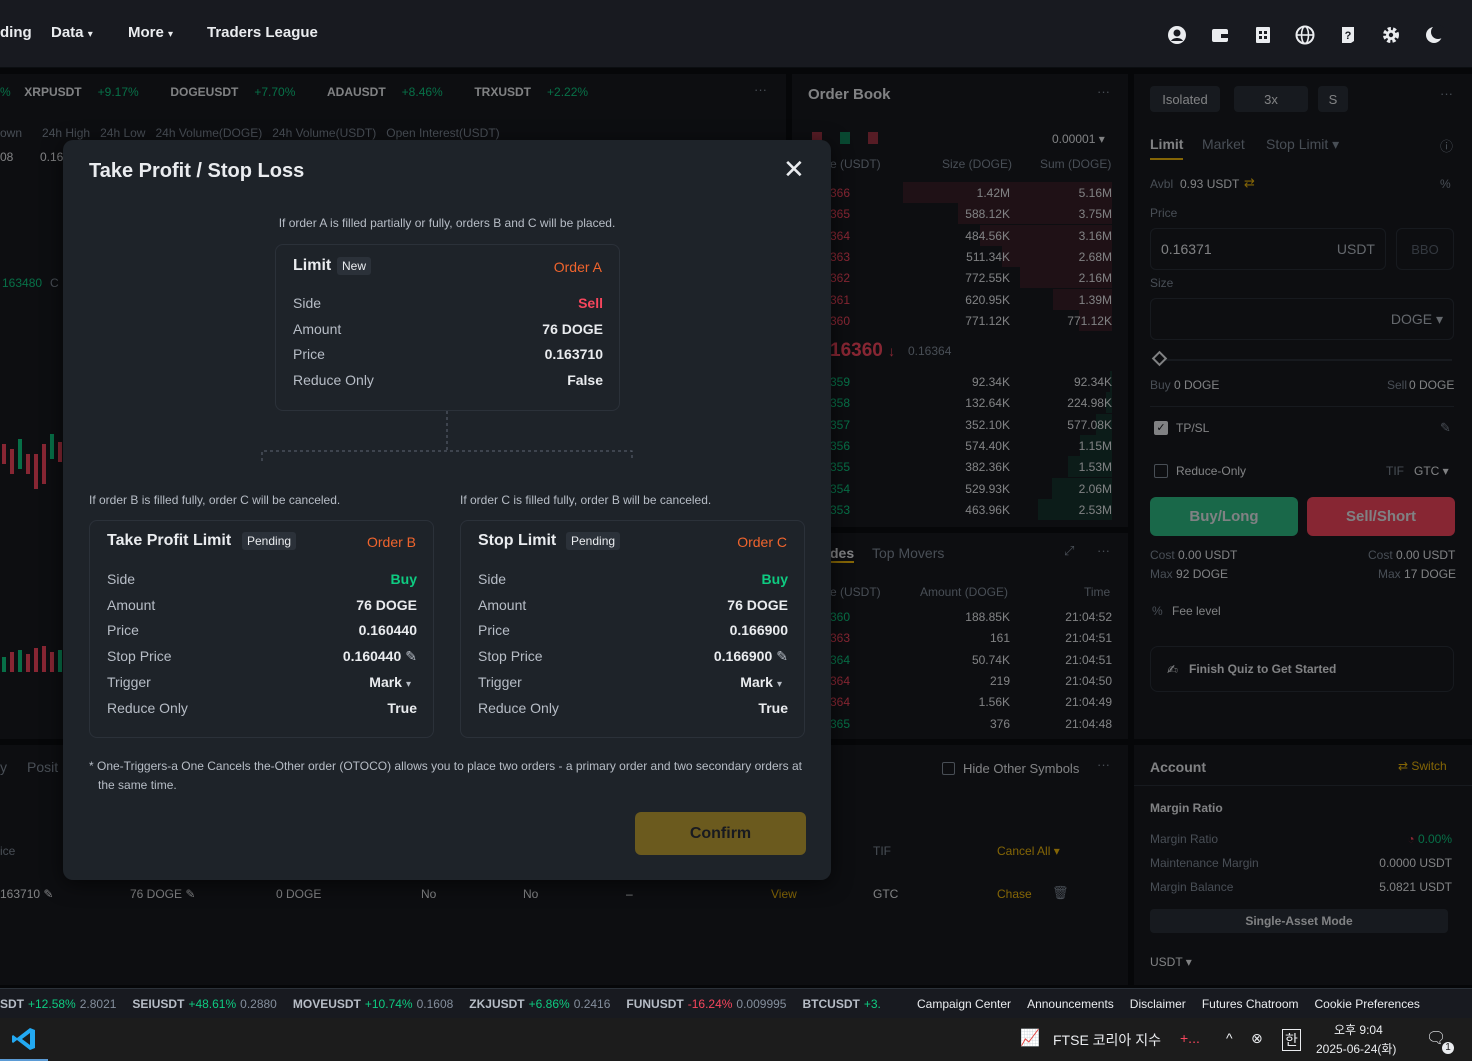  I want to click on news-widget: FTSE 코리아 지수, so click(1107, 1040).